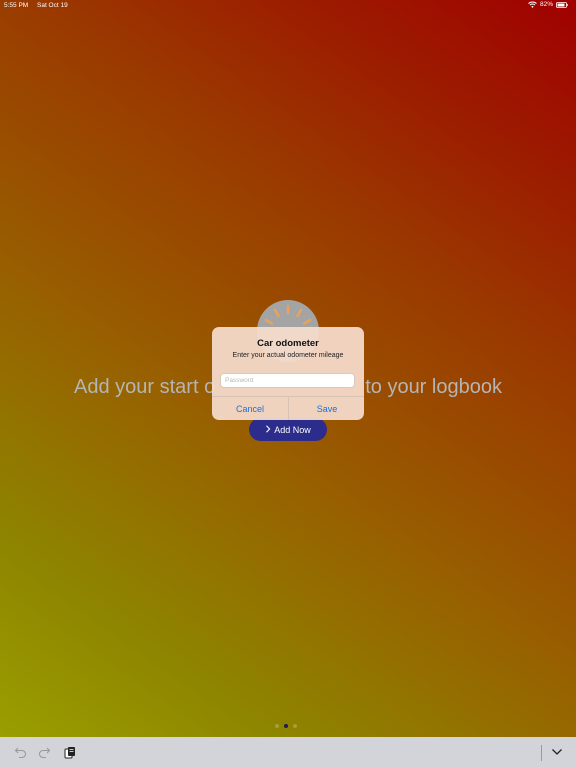 The height and width of the screenshot is (768, 576). What do you see at coordinates (145, 387) in the screenshot?
I see `logbook-message-left: Add your start o` at bounding box center [145, 387].